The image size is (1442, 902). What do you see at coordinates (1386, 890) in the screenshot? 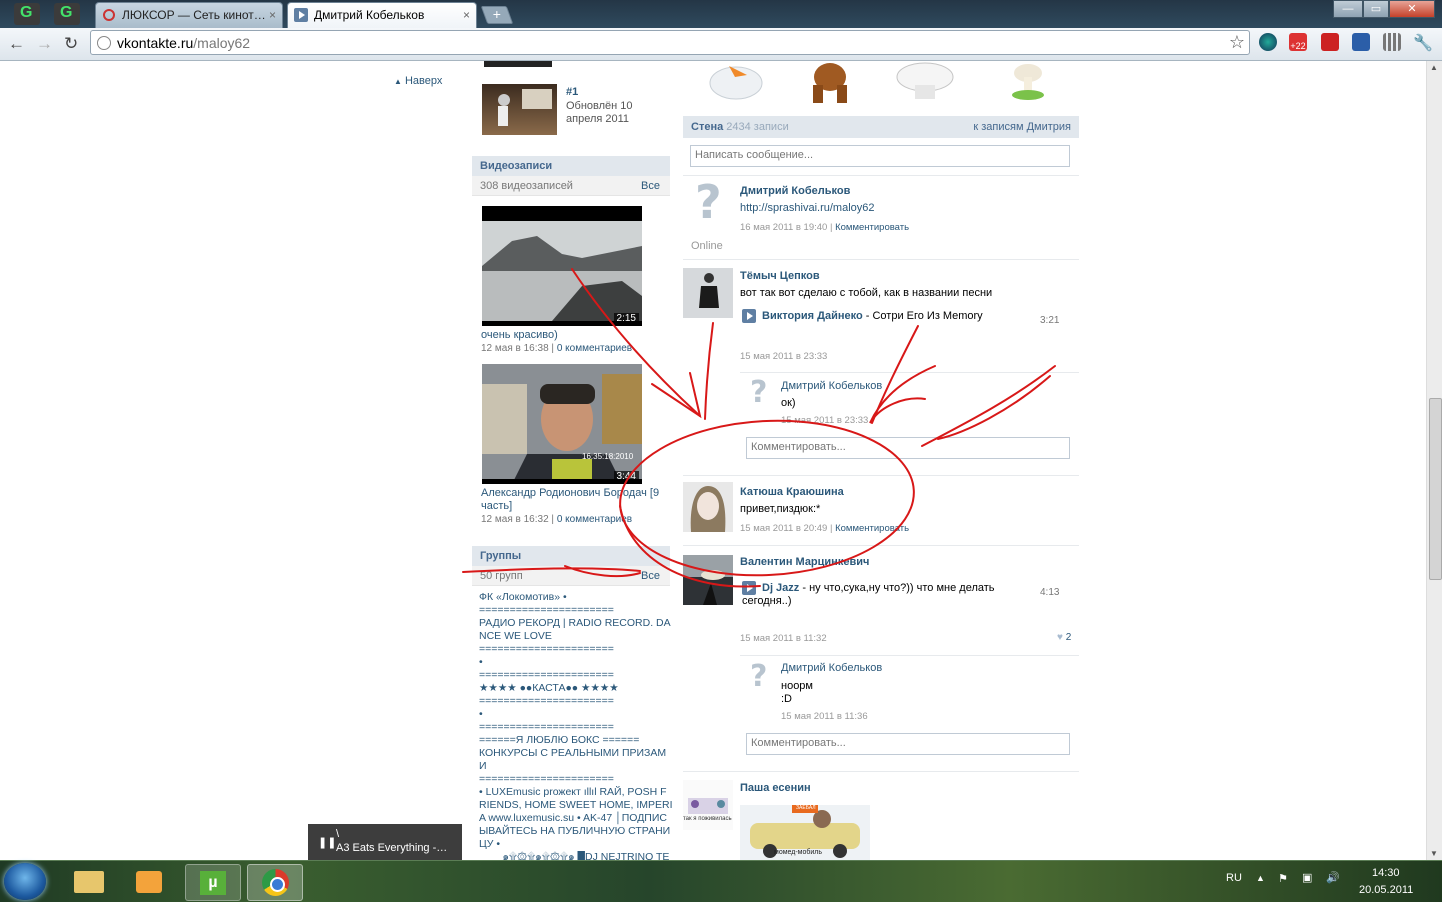
I see `clock-date: 20.05.2011` at bounding box center [1386, 890].